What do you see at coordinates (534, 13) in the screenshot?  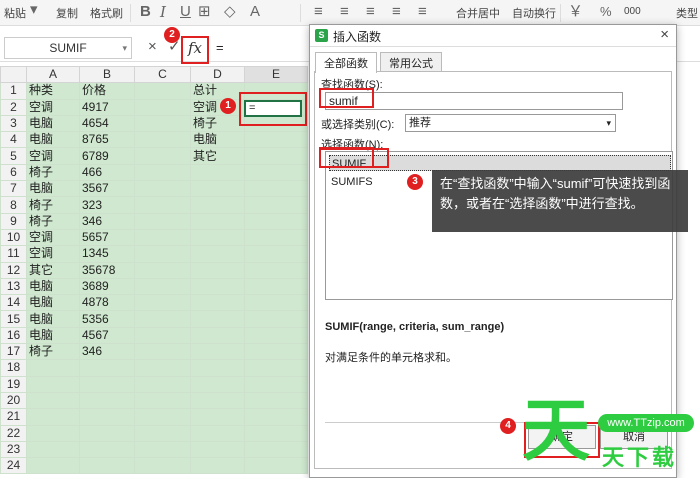 I see `wrap-text-button: 自动换行` at bounding box center [534, 13].